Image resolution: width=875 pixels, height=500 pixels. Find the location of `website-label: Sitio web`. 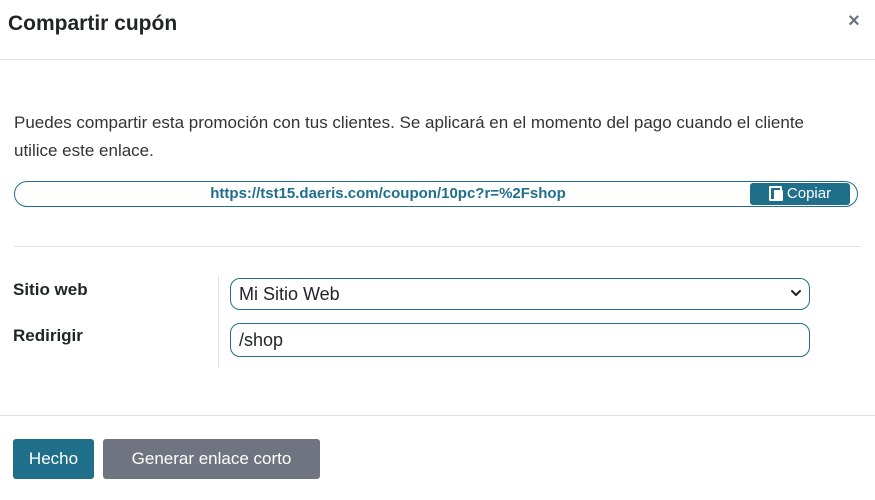

website-label: Sitio web is located at coordinates (50, 289).